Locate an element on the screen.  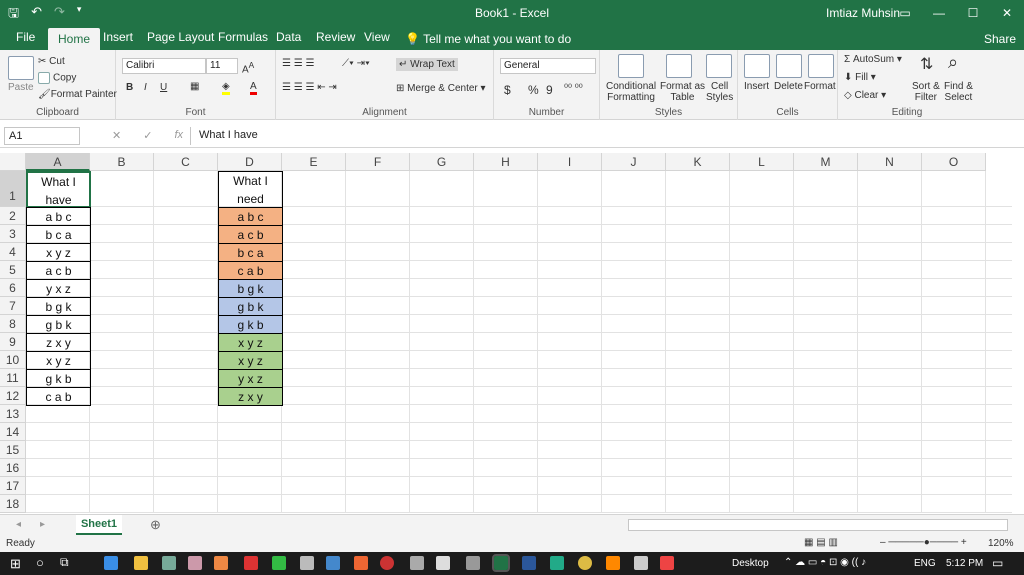
decimal-icon: ⁰⁰ ⁰⁰ is located at coordinates (573, 88).